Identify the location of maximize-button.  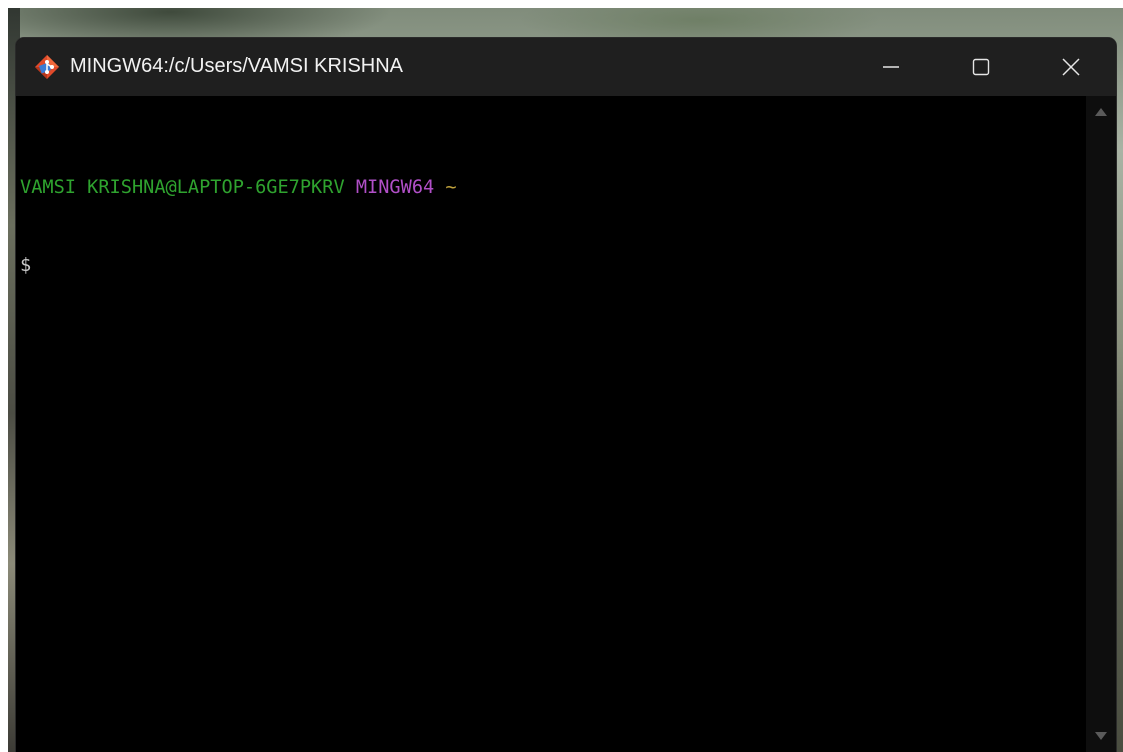
(981, 67).